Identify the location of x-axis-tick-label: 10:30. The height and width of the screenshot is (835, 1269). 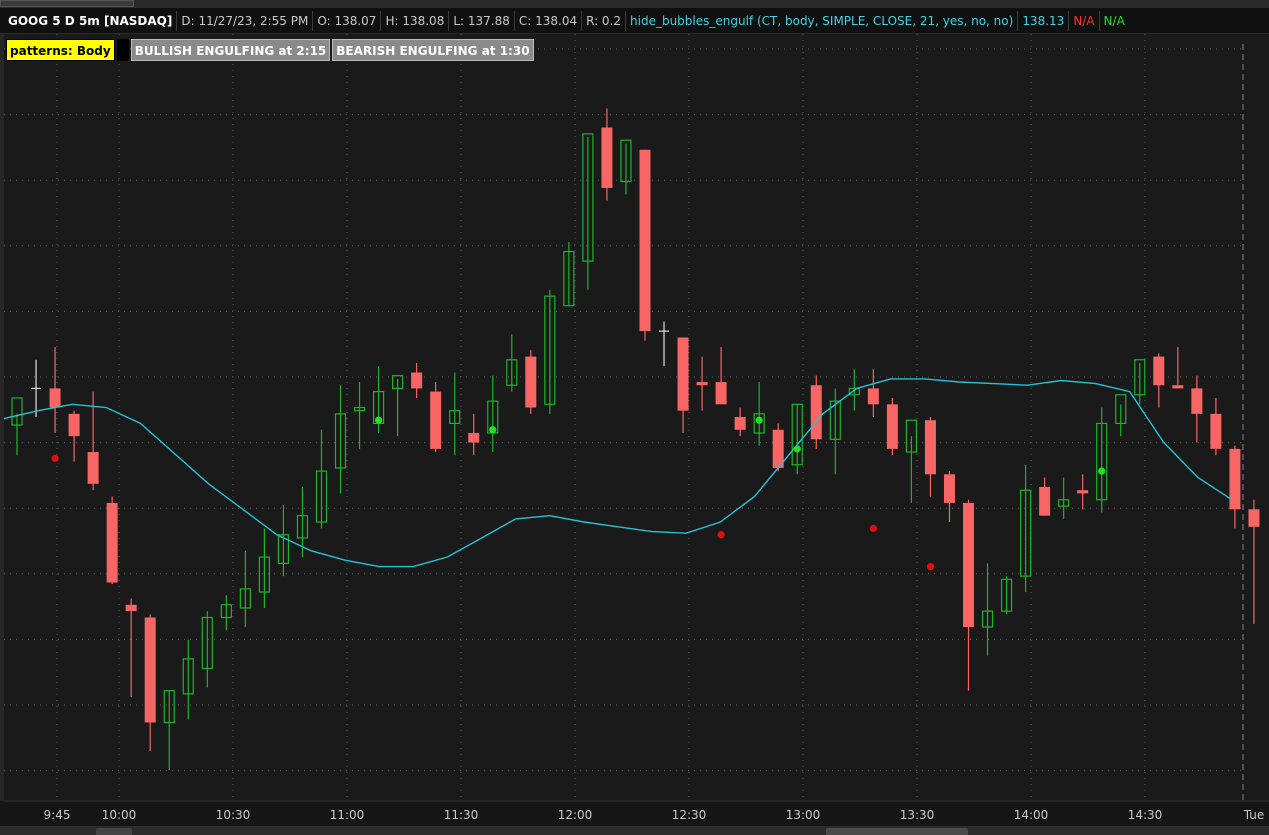
(233, 815).